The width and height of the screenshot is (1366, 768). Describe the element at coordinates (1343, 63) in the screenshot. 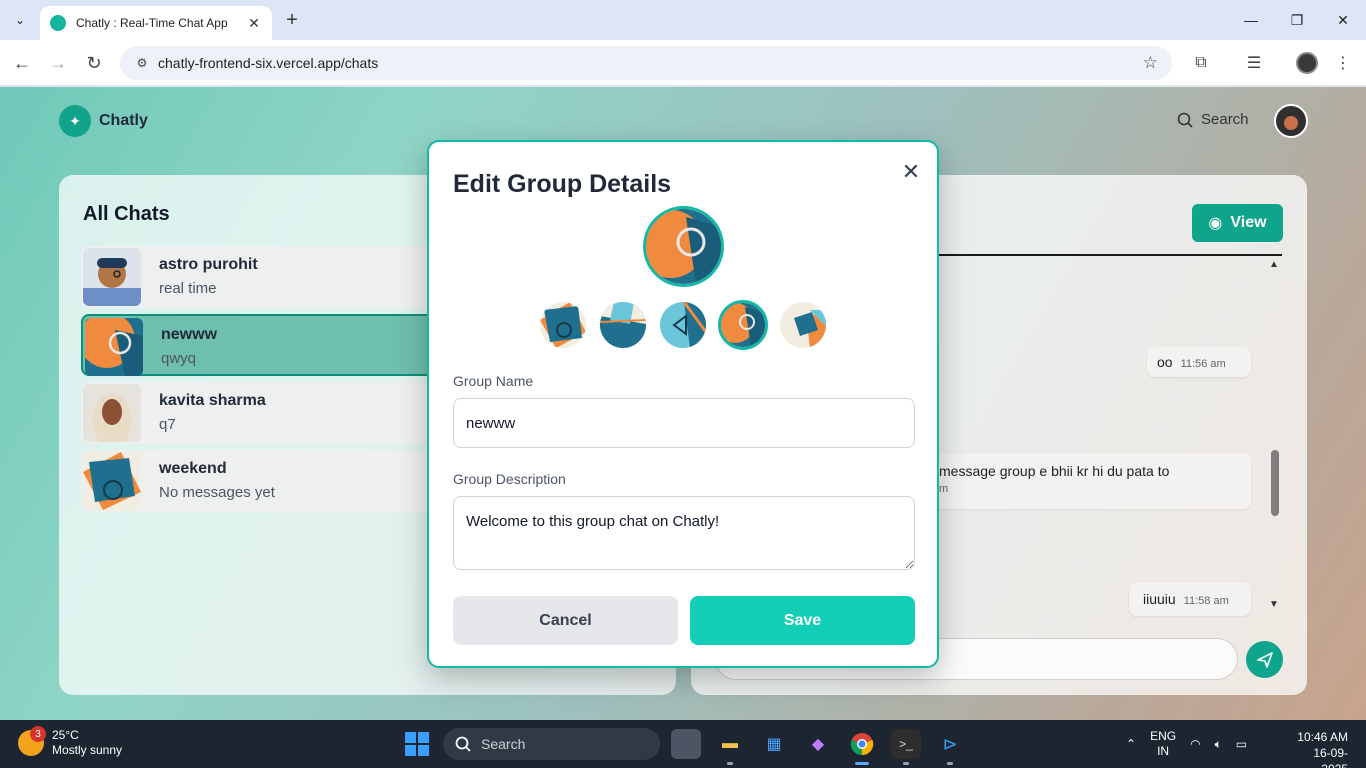

I see `menu-kebab-icon: ⋮` at that location.